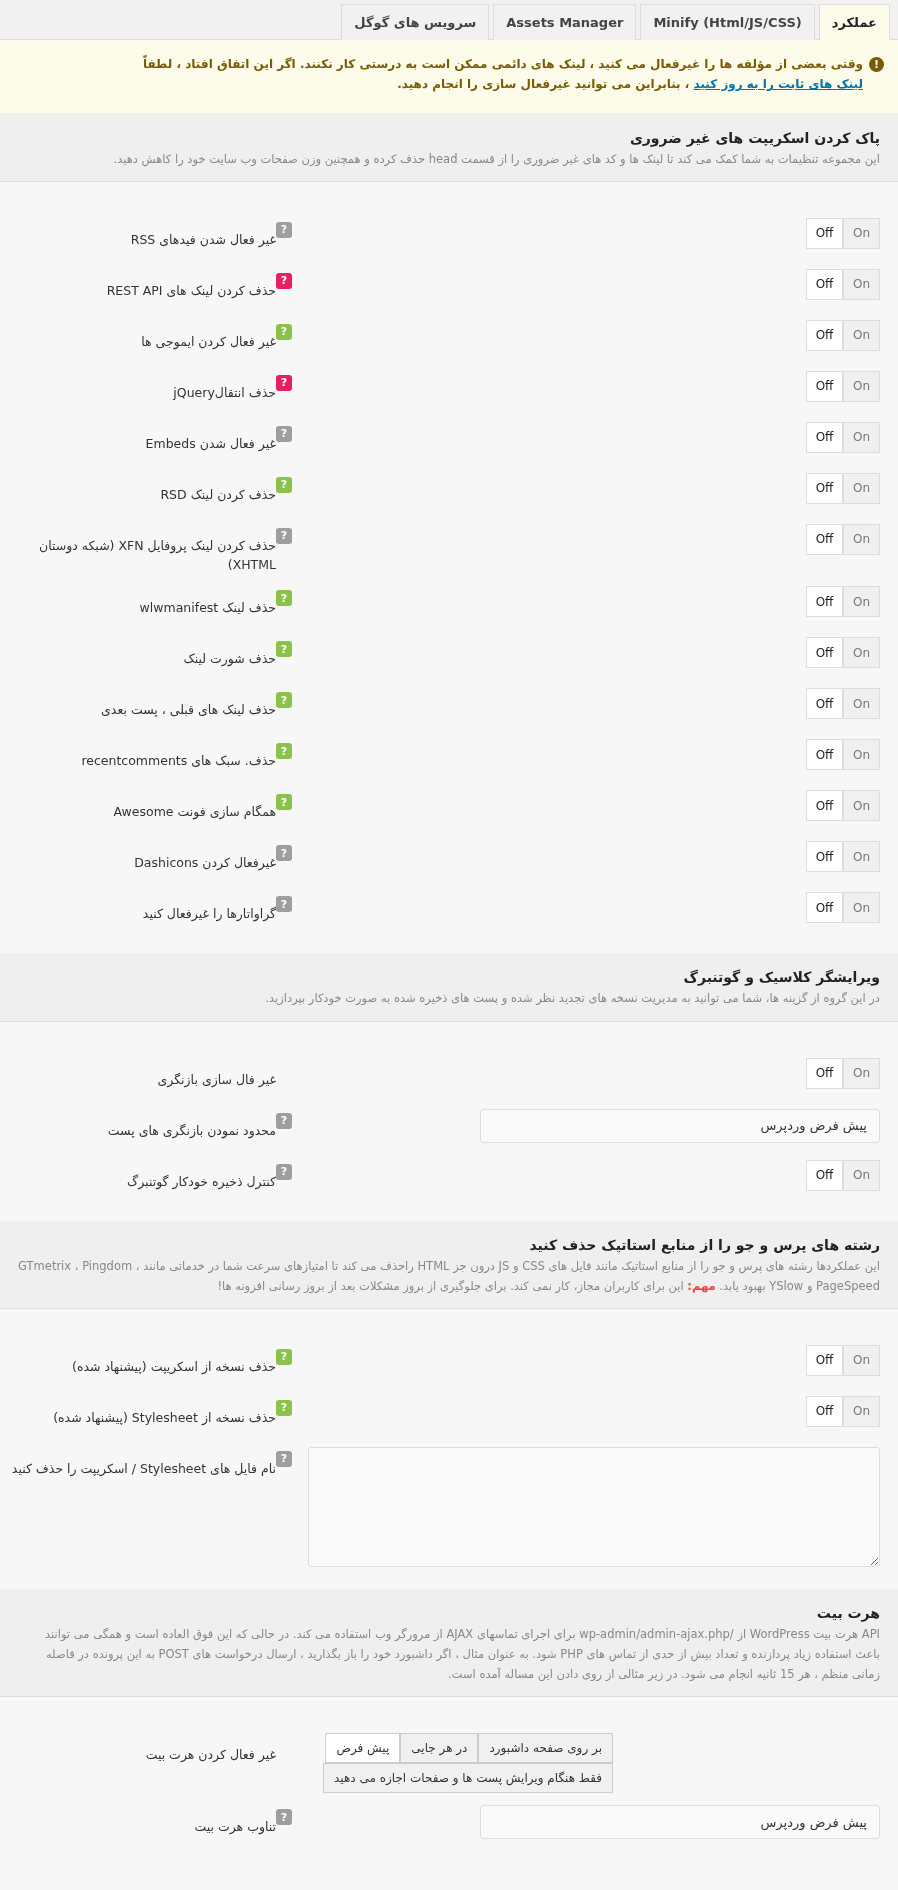 This screenshot has width=898, height=1890. Describe the element at coordinates (209, 914) in the screenshot. I see `setting-label: گراواتارها را غیرفعال کنید` at that location.